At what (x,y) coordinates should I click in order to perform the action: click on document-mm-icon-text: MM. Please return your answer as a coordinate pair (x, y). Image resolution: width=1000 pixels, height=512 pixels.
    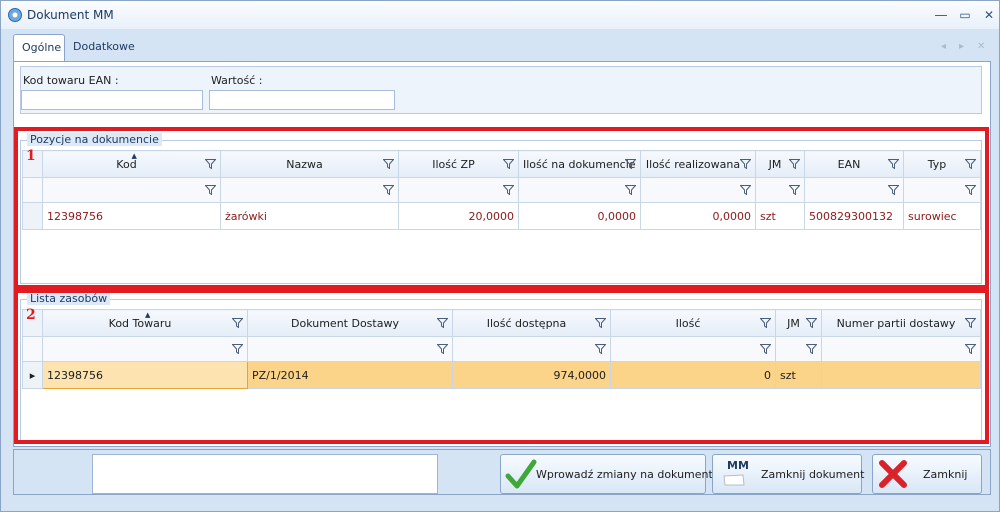
    Looking at the image, I should click on (738, 465).